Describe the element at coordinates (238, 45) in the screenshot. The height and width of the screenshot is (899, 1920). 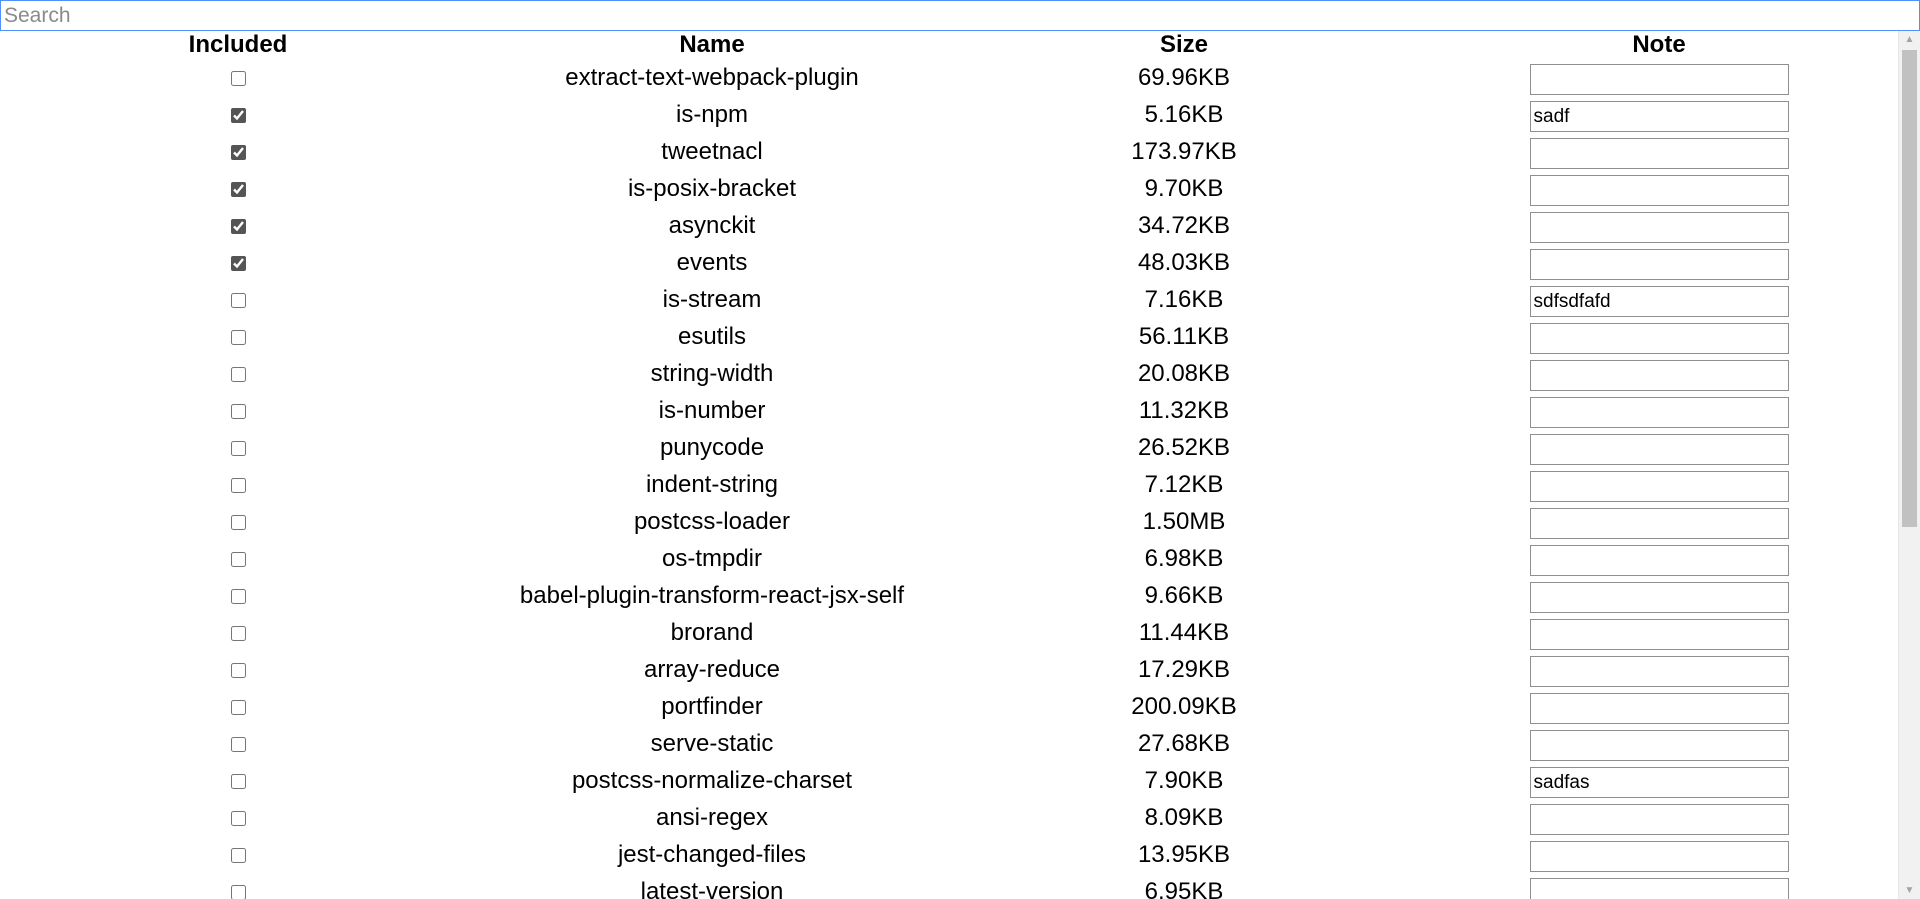
I see `header-included: Included` at that location.